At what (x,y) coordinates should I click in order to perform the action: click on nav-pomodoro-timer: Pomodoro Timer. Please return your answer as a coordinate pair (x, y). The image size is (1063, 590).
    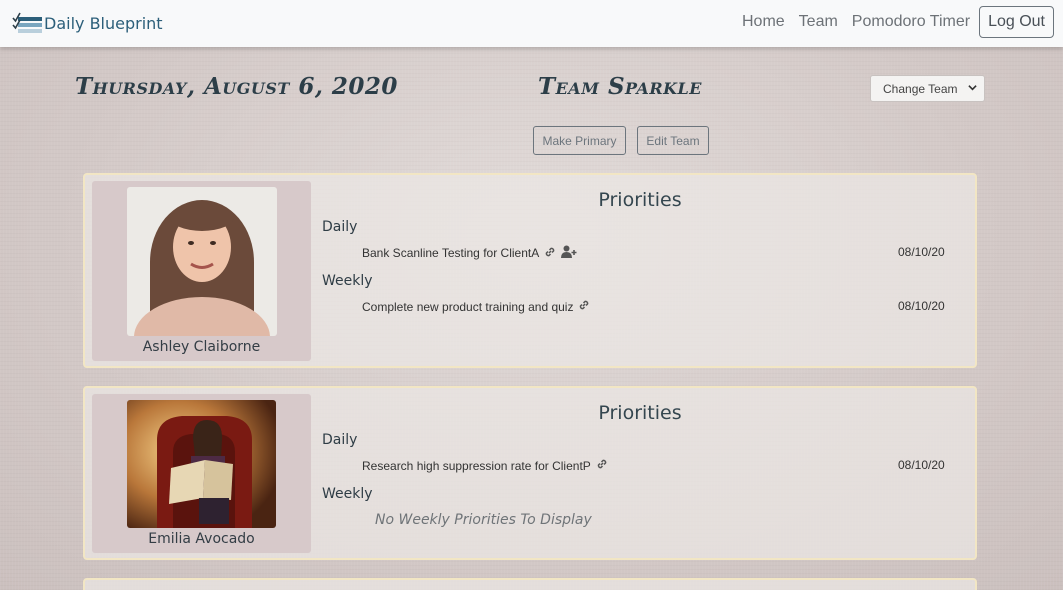
    Looking at the image, I should click on (911, 22).